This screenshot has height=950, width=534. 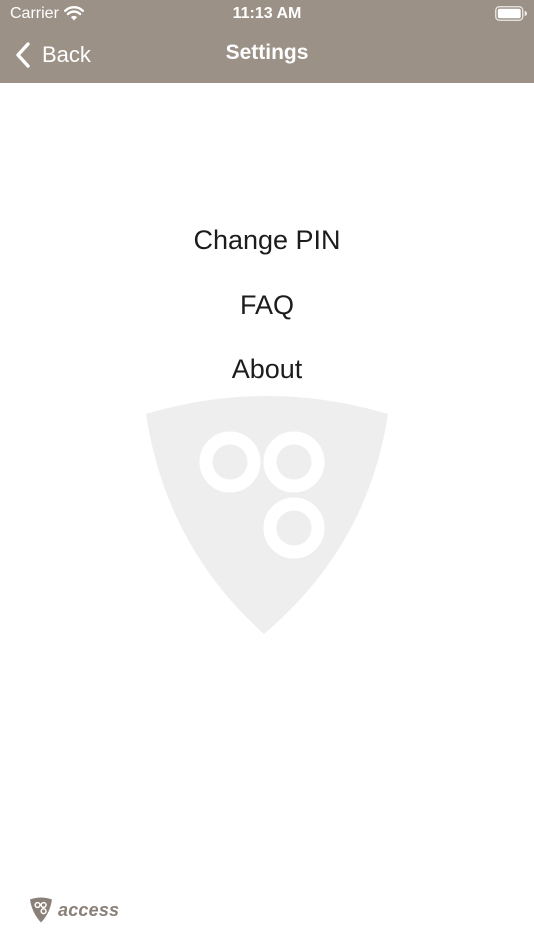 I want to click on header: Carrier 11:13 AM Back Settings, so click(x=267, y=41).